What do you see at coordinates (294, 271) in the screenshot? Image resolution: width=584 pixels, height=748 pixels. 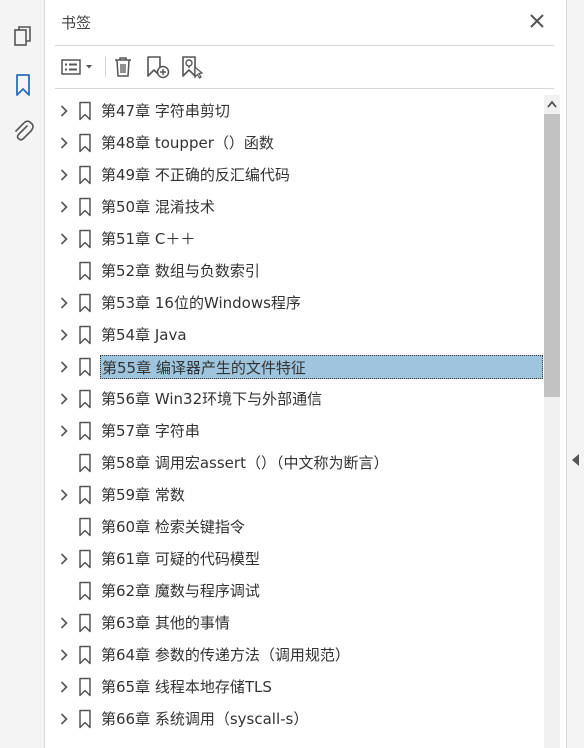 I see `bookmark-row: 第52章 数组与负数索引` at bounding box center [294, 271].